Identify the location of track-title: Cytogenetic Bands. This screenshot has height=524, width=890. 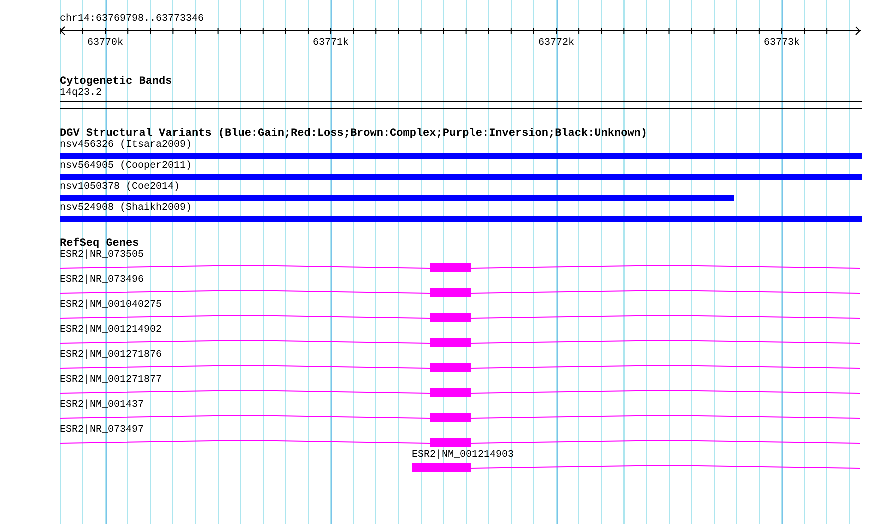
(116, 82).